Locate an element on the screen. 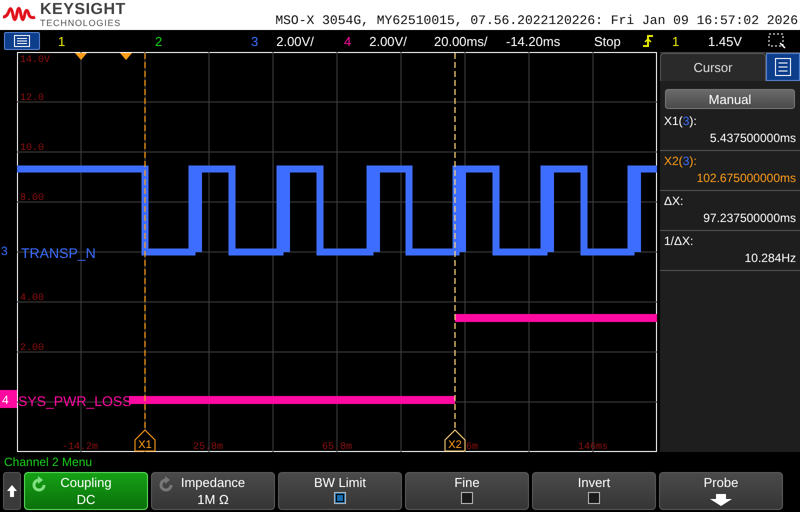 The image size is (800, 512). voltage-label: 14.0V is located at coordinates (35, 60).